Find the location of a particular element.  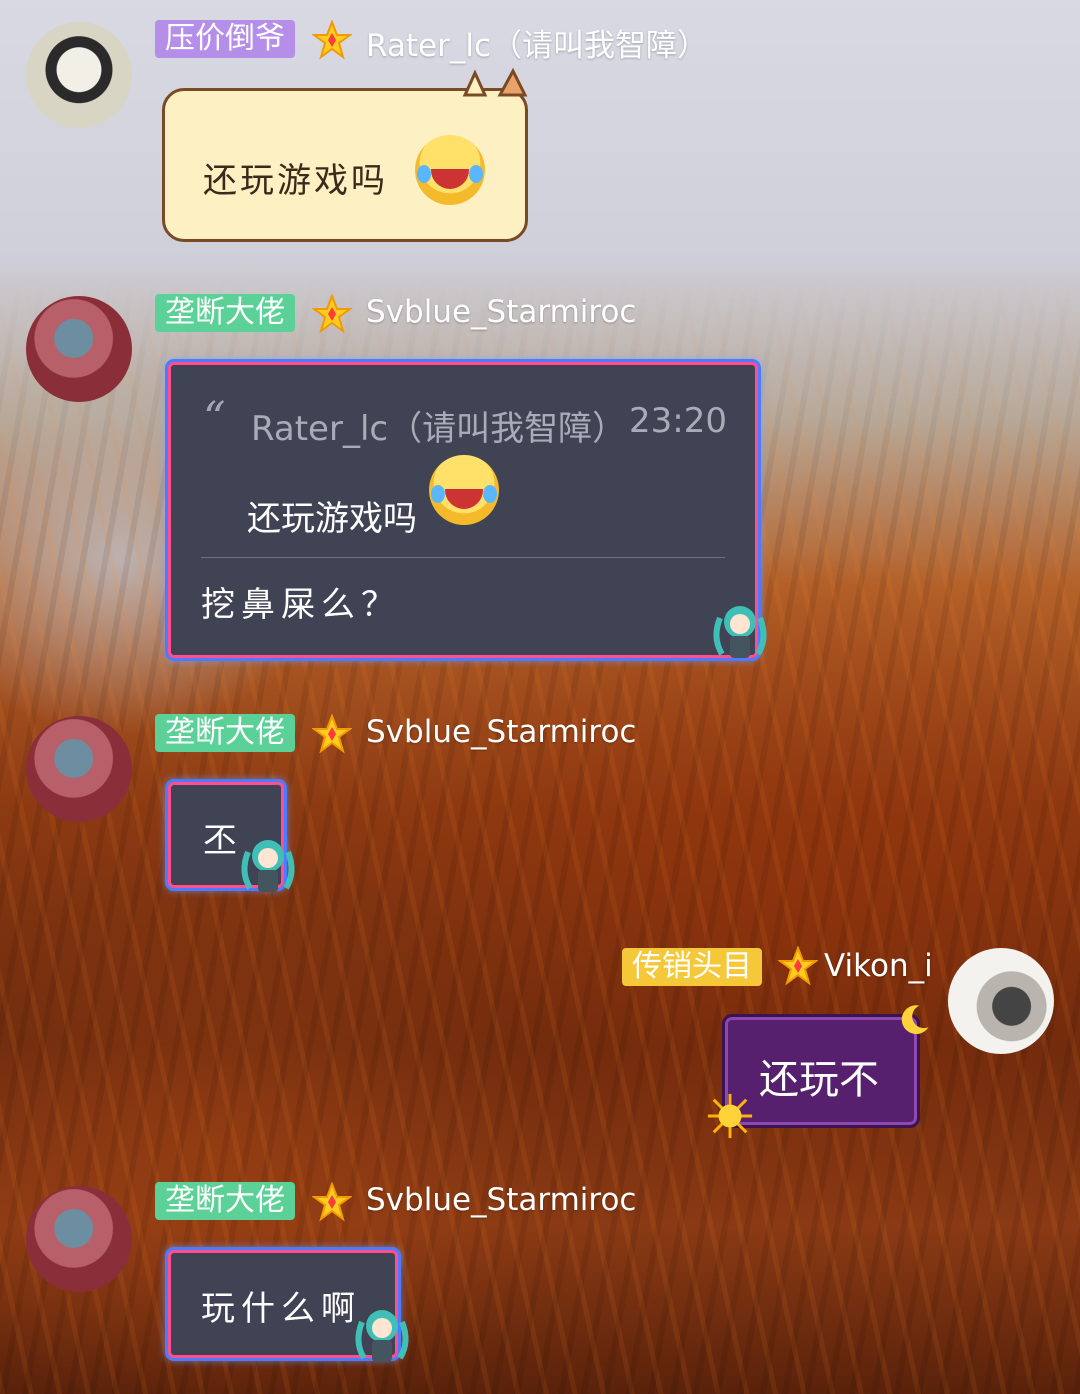

user-tag: 压价倒爷 is located at coordinates (225, 39).